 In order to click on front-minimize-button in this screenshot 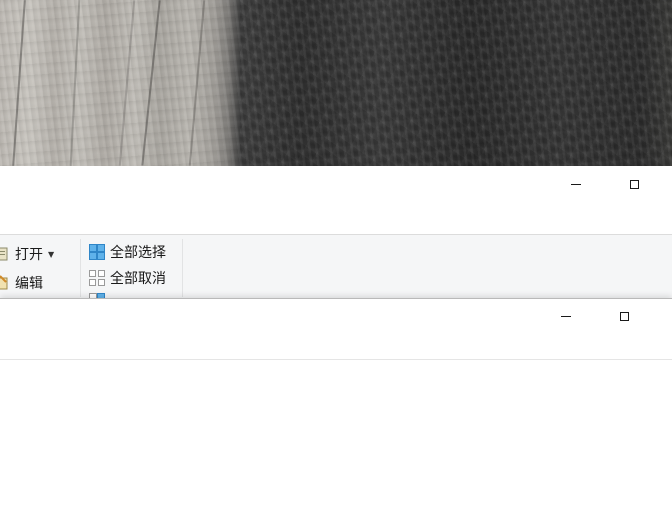, I will do `click(567, 316)`.